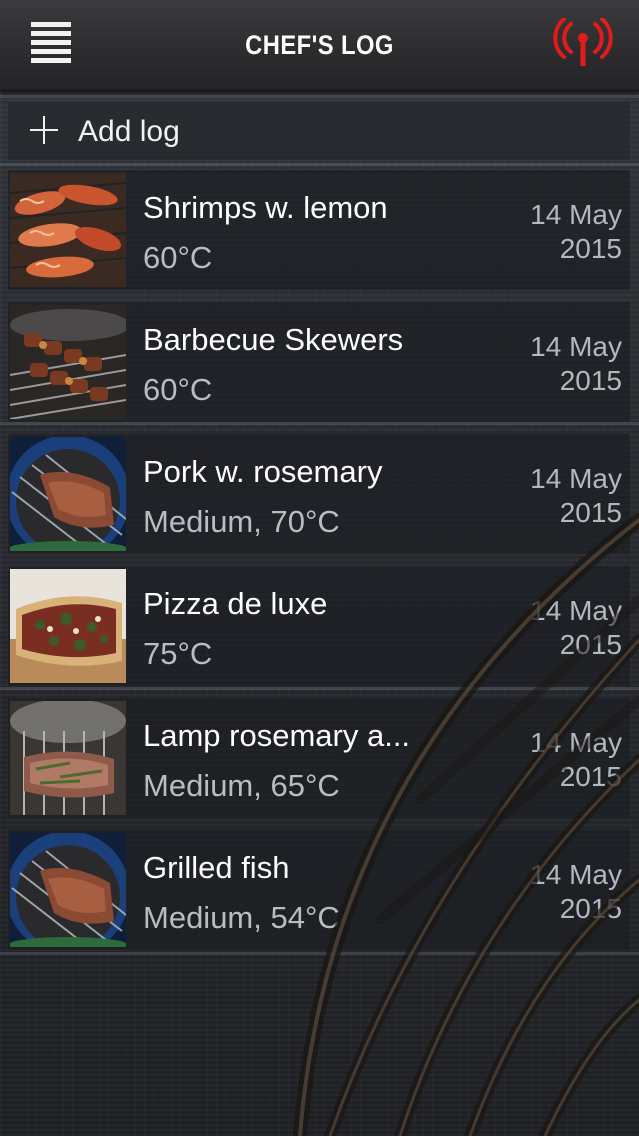  I want to click on log-title: Shrimps w. lemon, so click(265, 207).